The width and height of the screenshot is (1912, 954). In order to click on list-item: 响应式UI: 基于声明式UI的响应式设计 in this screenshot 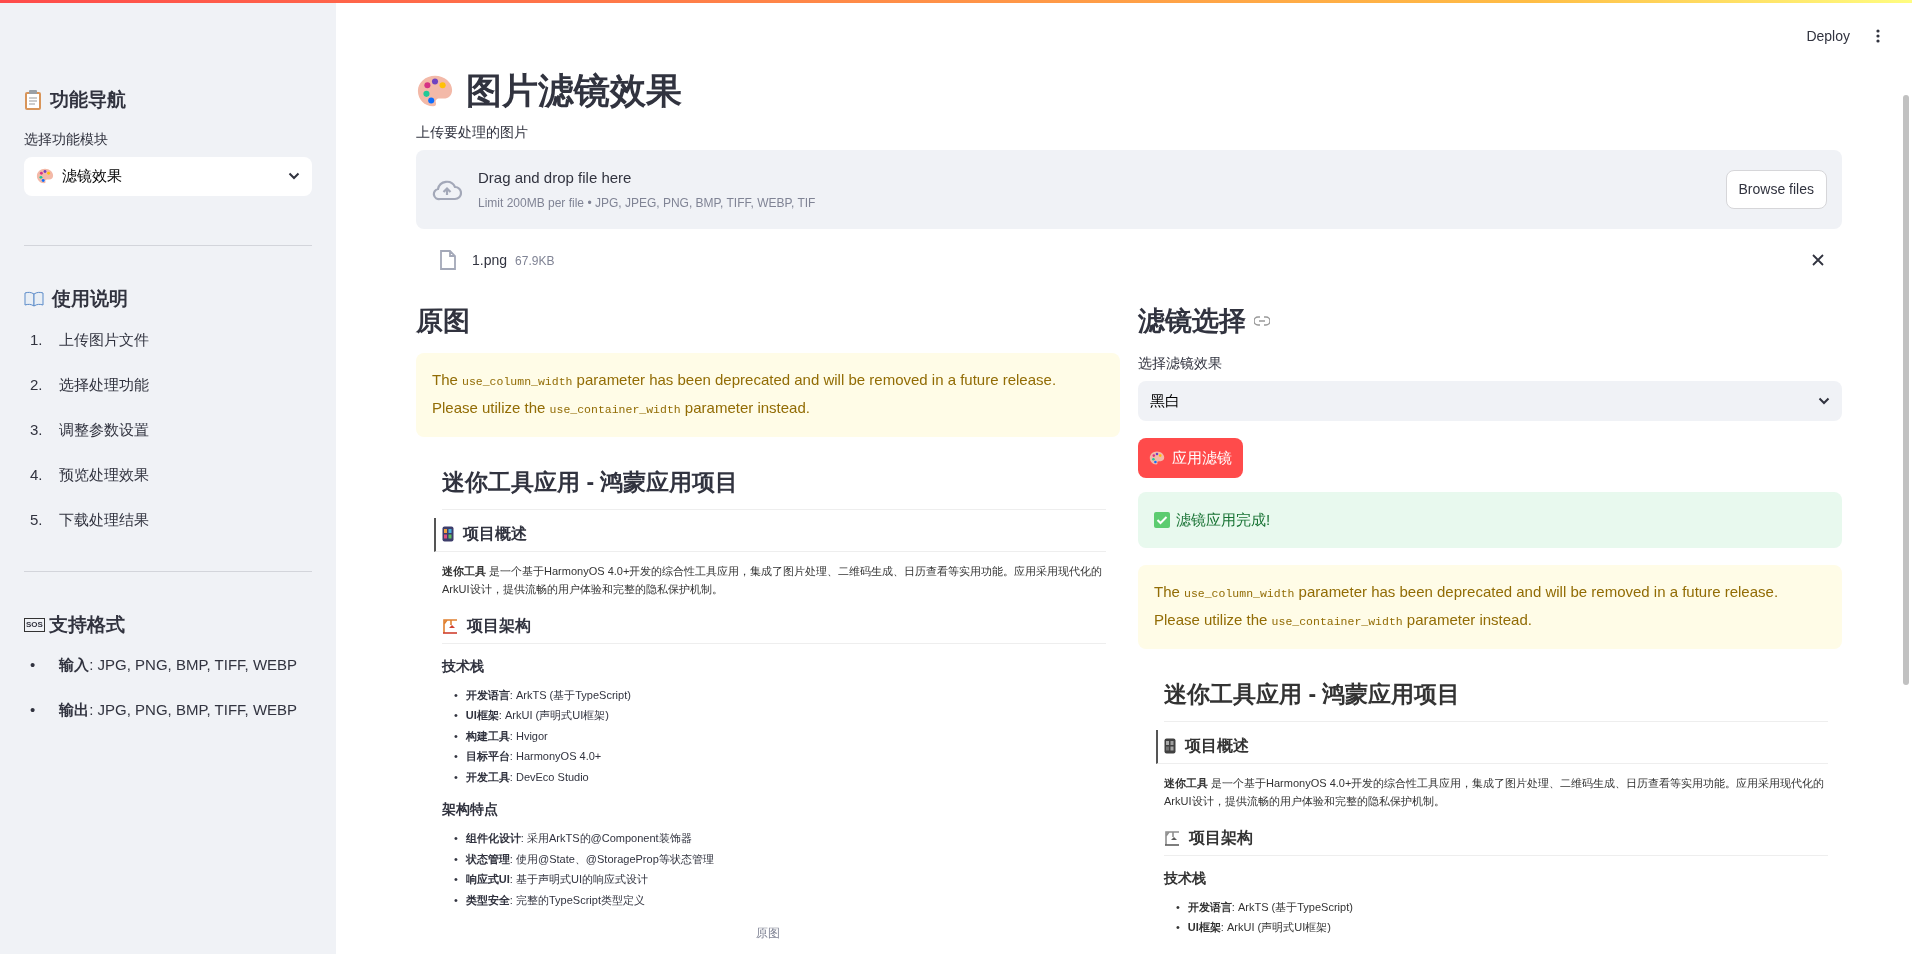, I will do `click(556, 880)`.